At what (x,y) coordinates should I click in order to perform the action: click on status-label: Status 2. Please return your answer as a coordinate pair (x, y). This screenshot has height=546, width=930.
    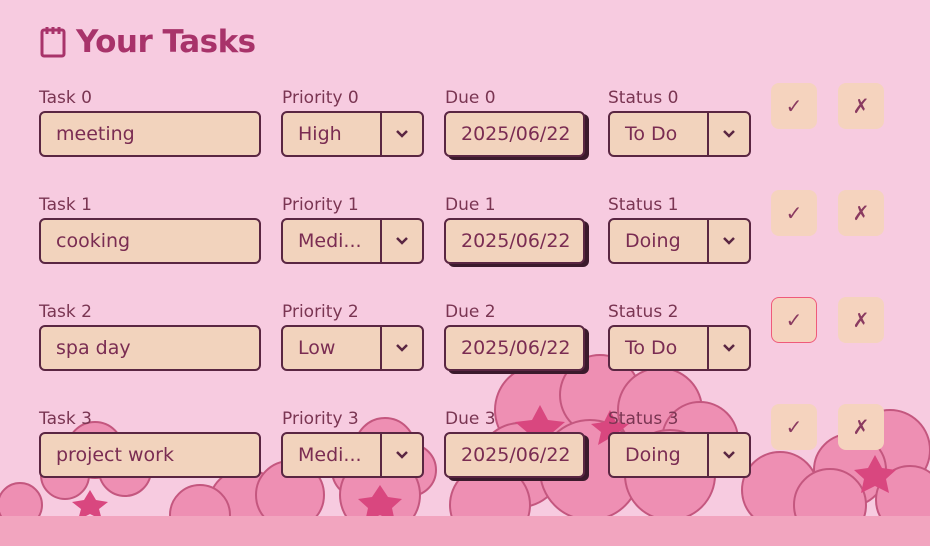
    Looking at the image, I should click on (643, 312).